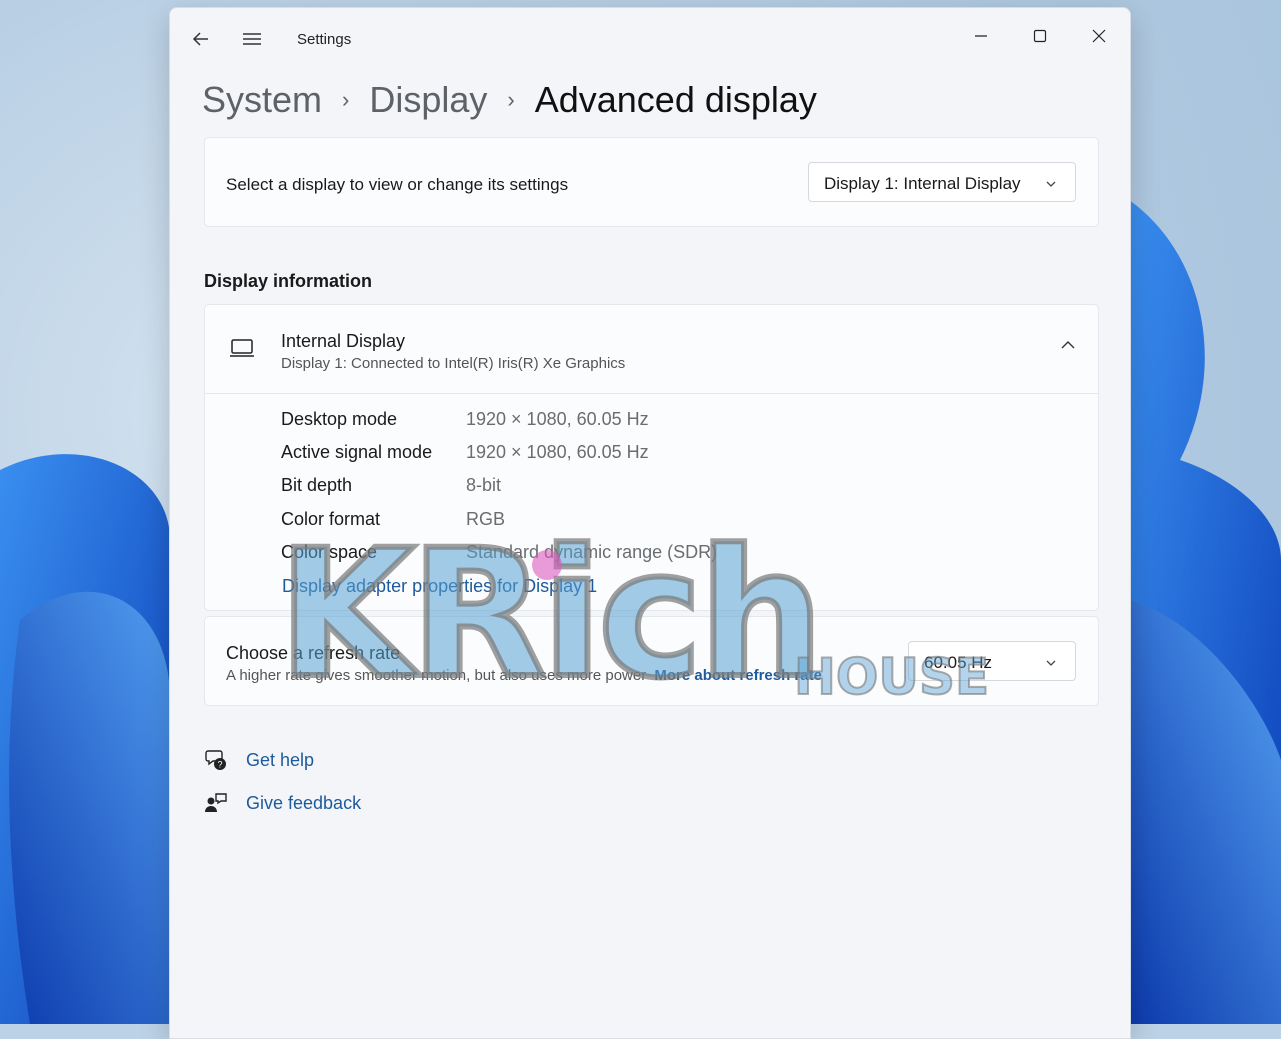  I want to click on back-button, so click(201, 40).